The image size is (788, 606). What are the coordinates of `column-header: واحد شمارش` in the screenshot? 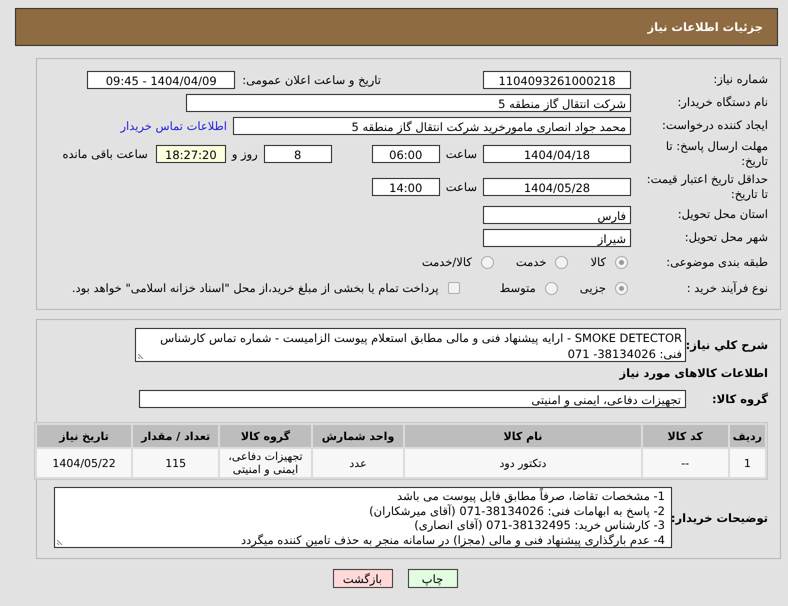 It's located at (358, 436).